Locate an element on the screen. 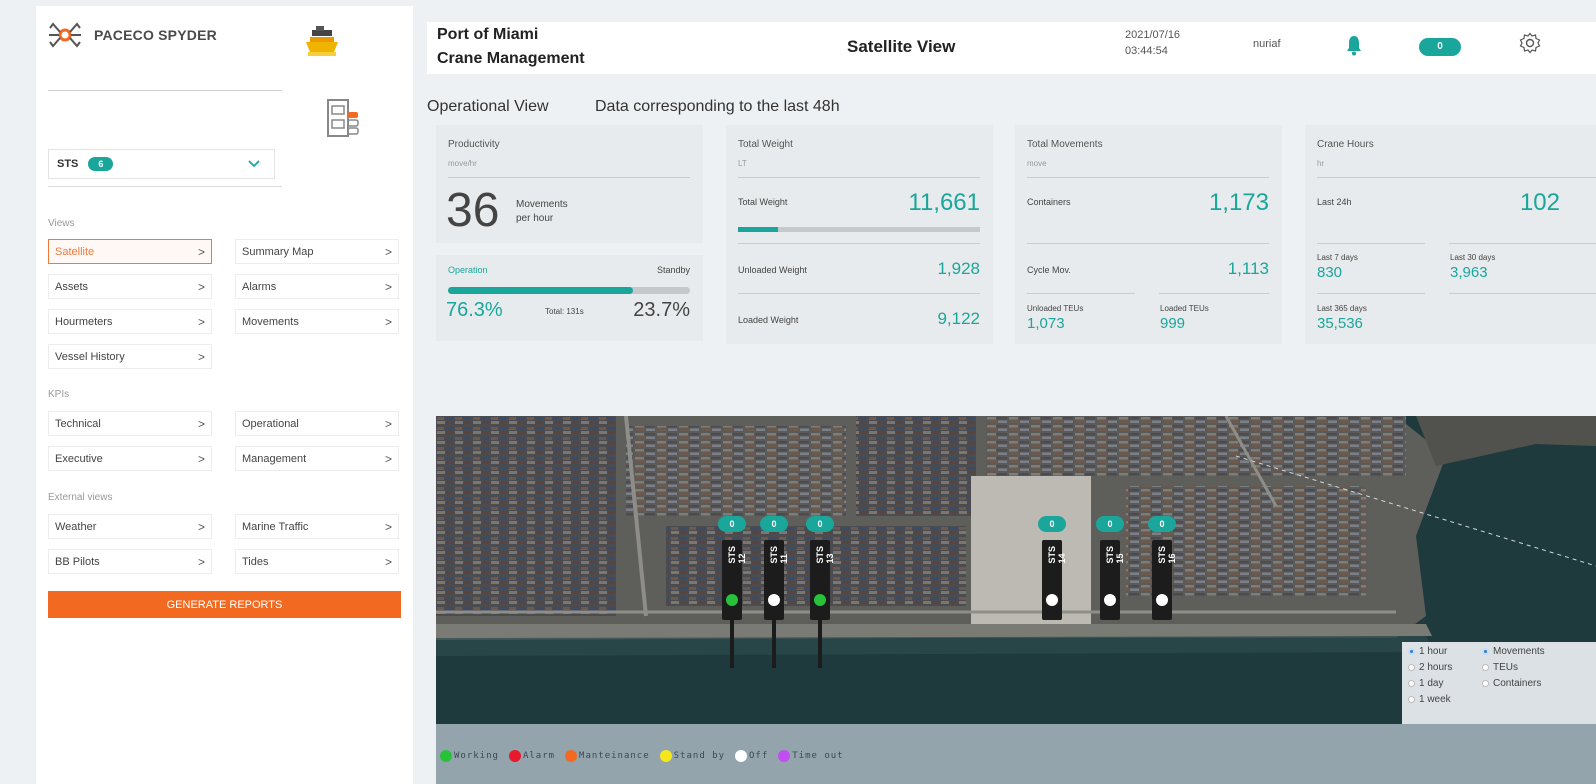 This screenshot has width=1596, height=784. last365-value: 35,536 is located at coordinates (1340, 323).